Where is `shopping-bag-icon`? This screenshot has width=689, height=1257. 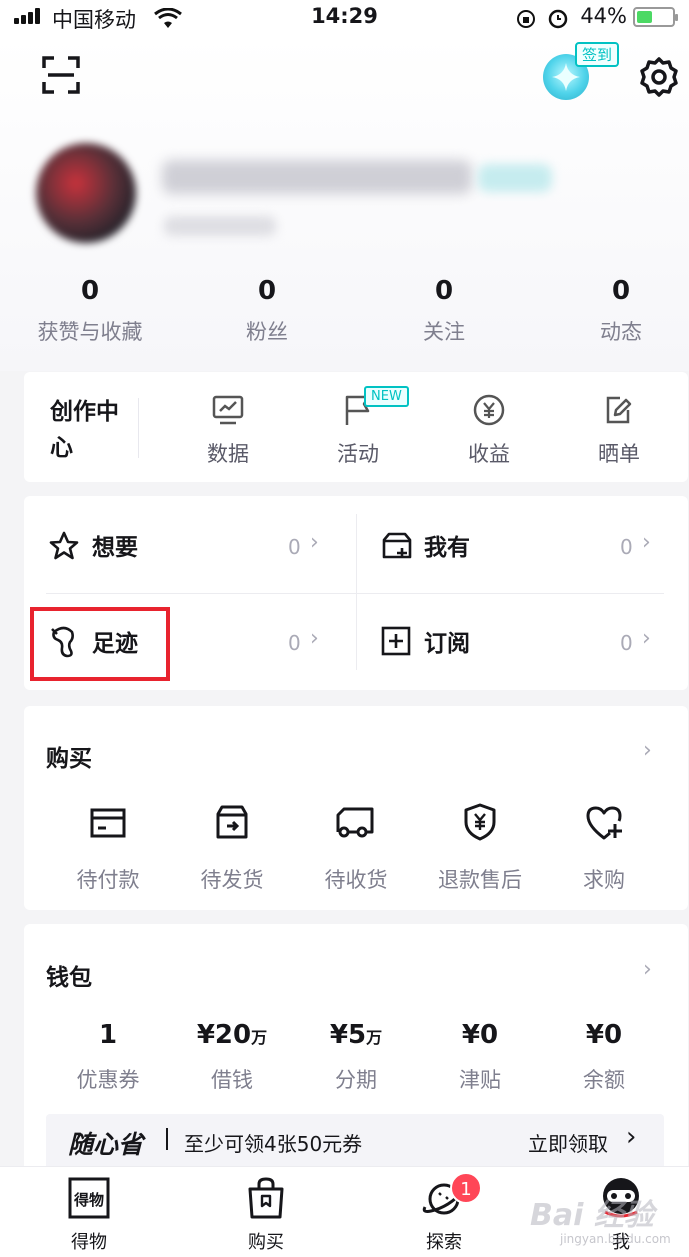 shopping-bag-icon is located at coordinates (266, 1198).